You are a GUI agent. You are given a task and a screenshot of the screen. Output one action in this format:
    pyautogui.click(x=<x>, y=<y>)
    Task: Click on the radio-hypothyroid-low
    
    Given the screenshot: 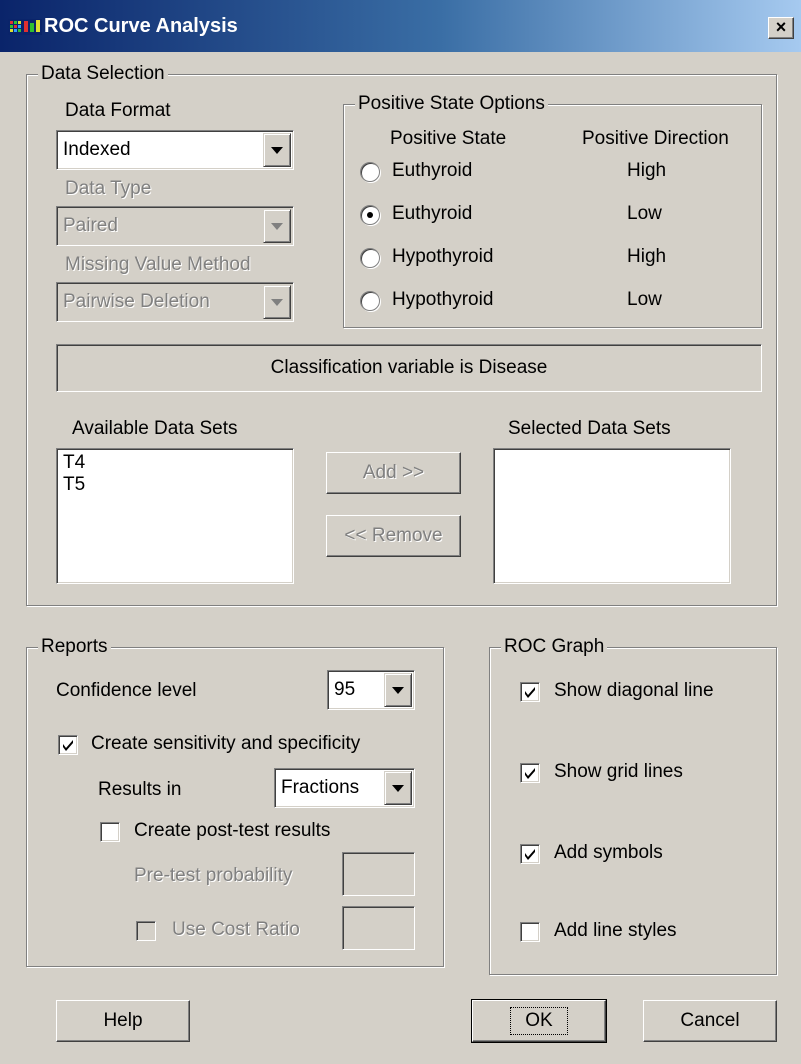 What is the action you would take?
    pyautogui.click(x=370, y=301)
    